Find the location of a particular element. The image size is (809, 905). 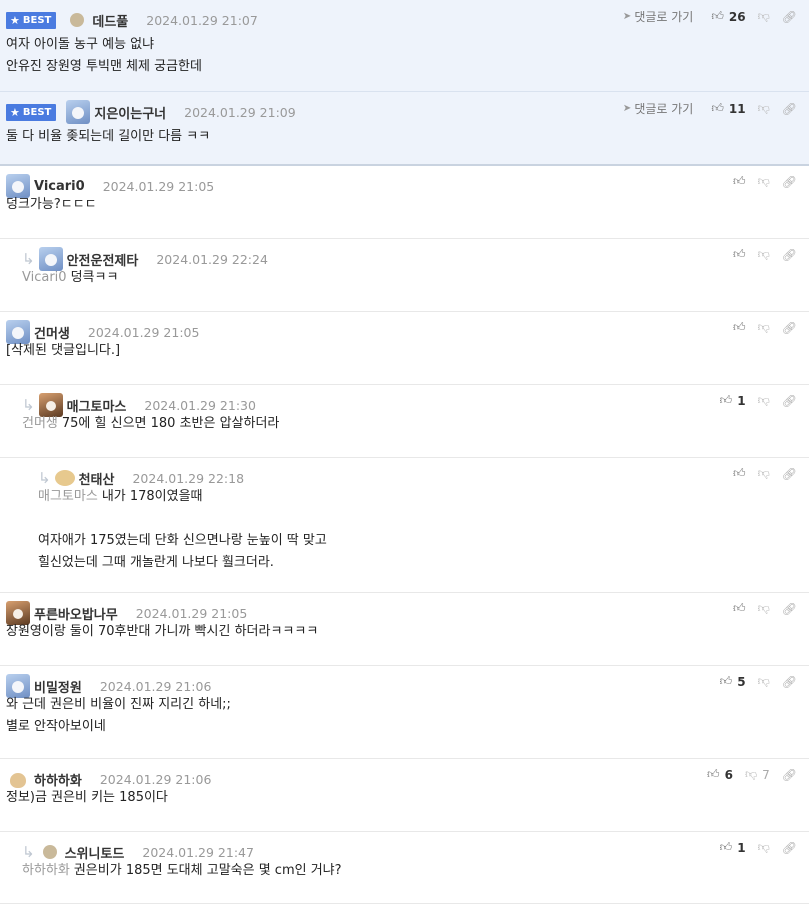

upvote-button: 👍︎ 5 is located at coordinates (733, 681).